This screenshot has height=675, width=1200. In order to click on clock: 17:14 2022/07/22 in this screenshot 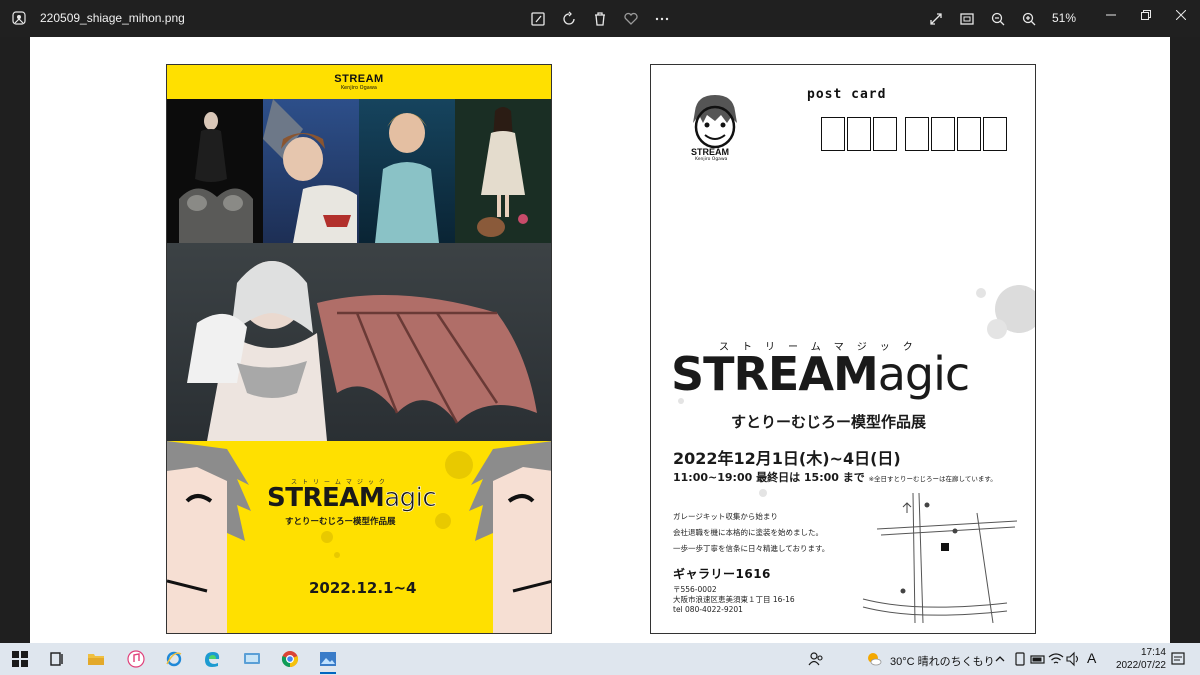, I will do `click(1141, 659)`.